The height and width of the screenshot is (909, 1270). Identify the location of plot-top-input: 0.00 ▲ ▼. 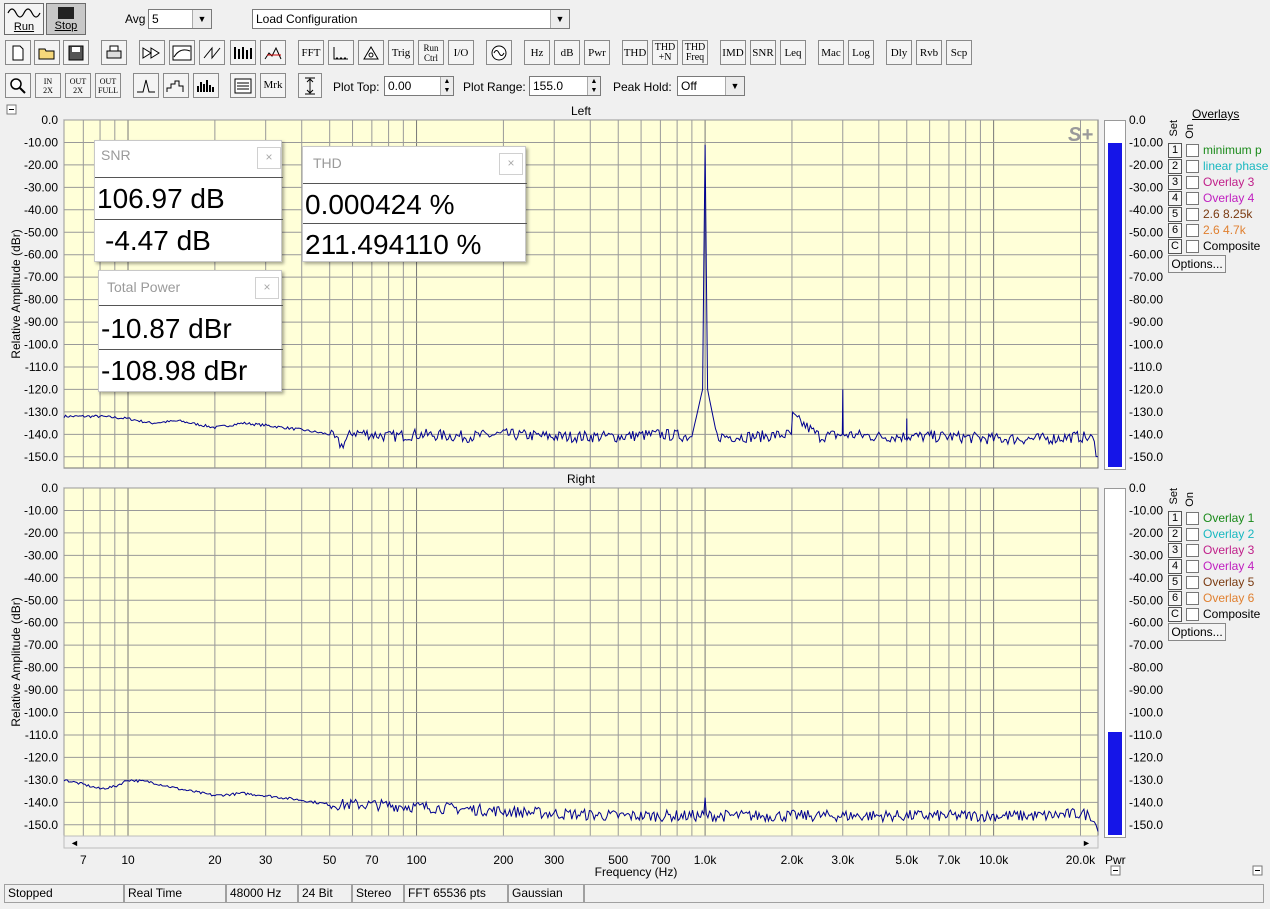
(419, 86).